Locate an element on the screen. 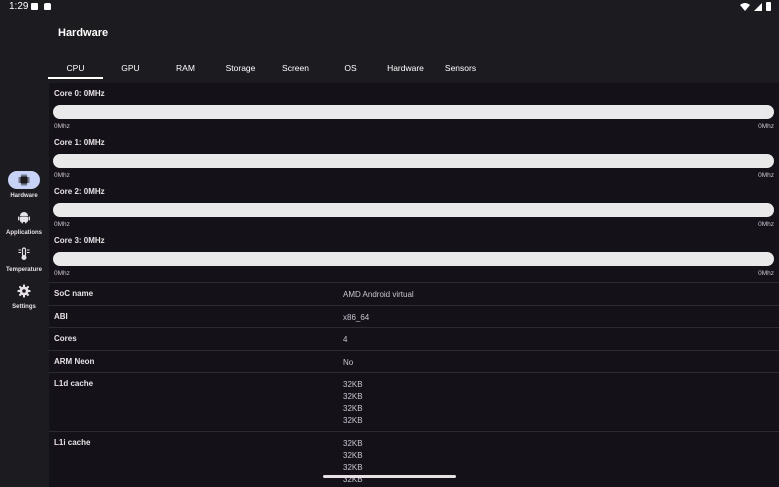 This screenshot has width=779, height=487. info-label: SoC name is located at coordinates (74, 293).